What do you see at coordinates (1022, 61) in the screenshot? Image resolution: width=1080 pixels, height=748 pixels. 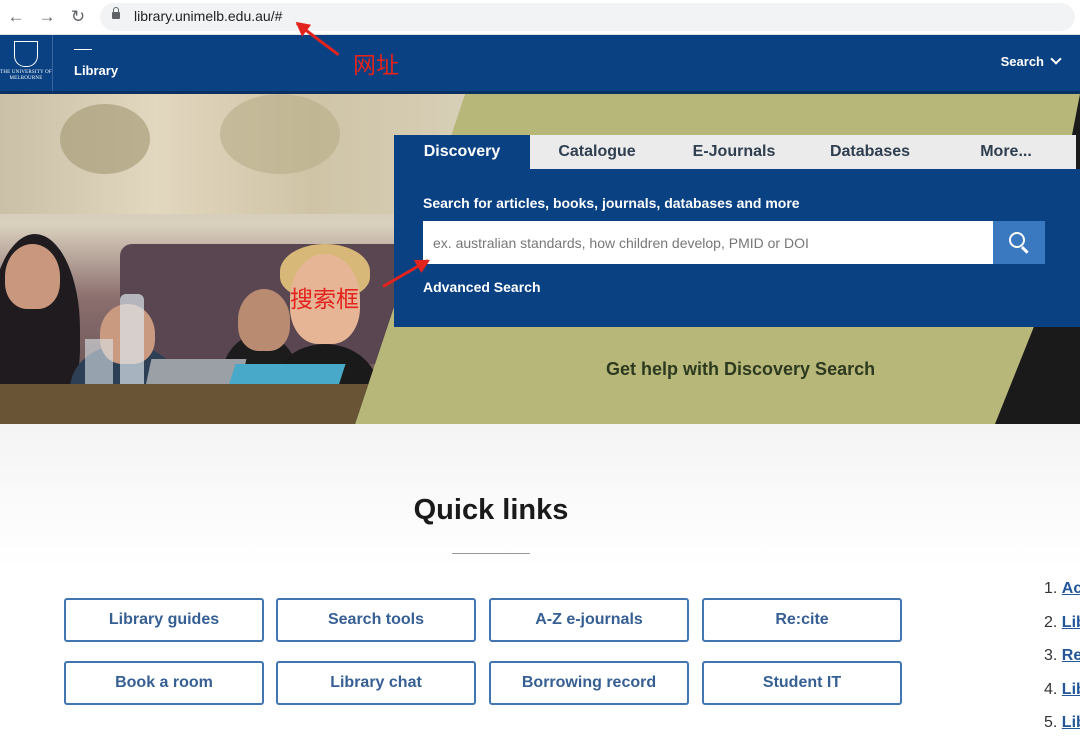 I see `search-menu-label: Search` at bounding box center [1022, 61].